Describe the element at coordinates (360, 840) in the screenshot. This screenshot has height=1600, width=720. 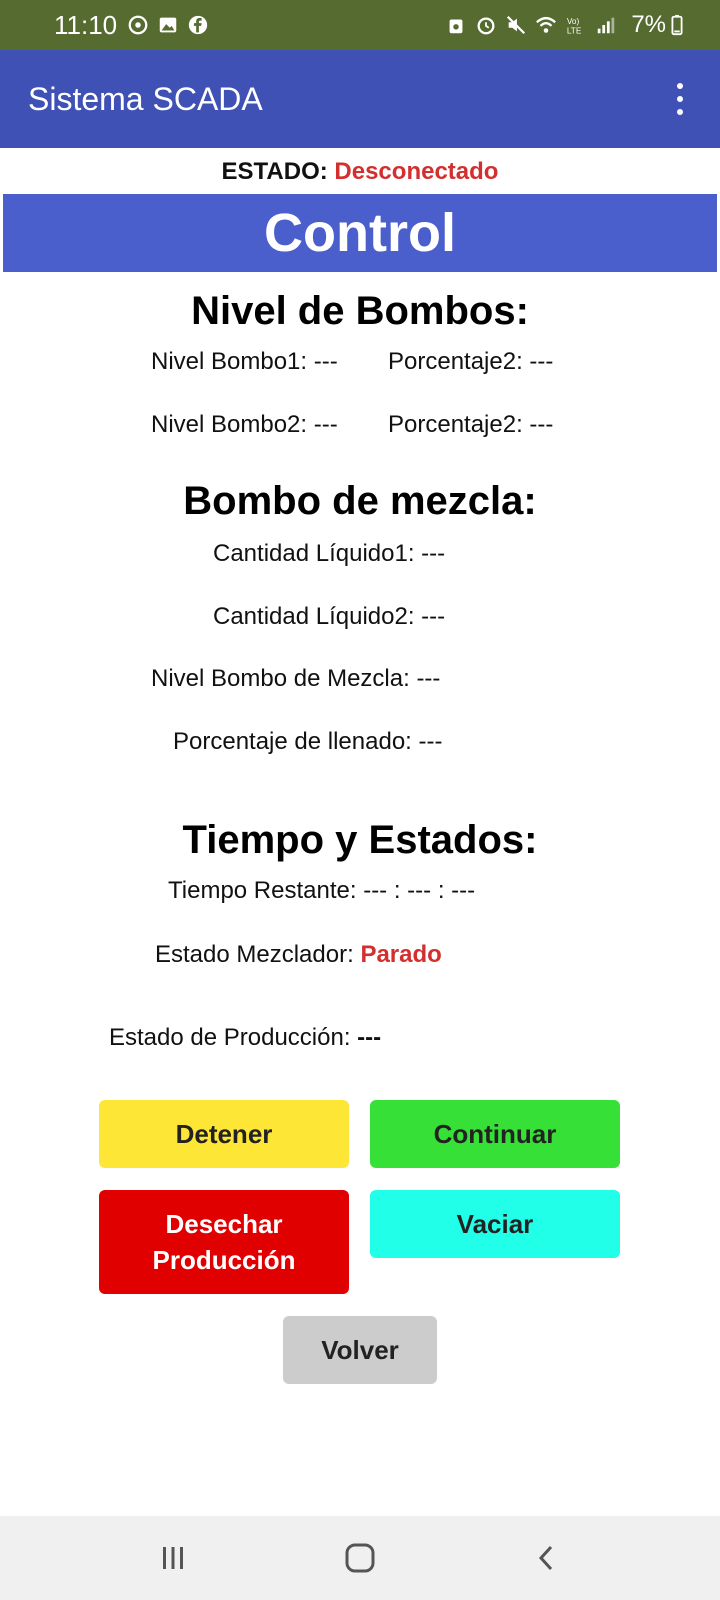
I see `section-title-tiempo-estados: Tiempo y Estados:` at that location.